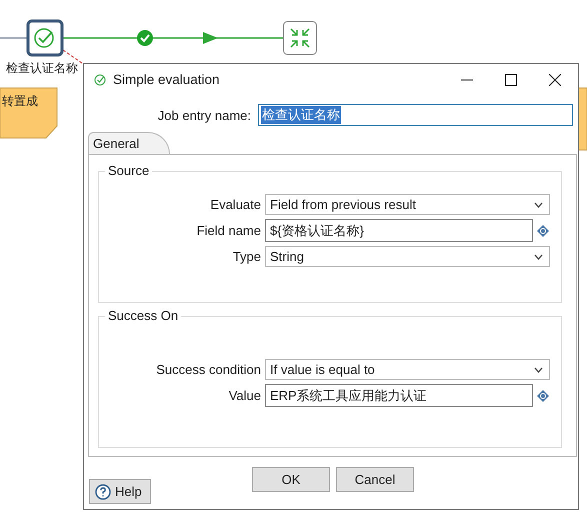 Image resolution: width=587 pixels, height=526 pixels. What do you see at coordinates (407, 204) in the screenshot?
I see `dropdown: Field from previous result` at bounding box center [407, 204].